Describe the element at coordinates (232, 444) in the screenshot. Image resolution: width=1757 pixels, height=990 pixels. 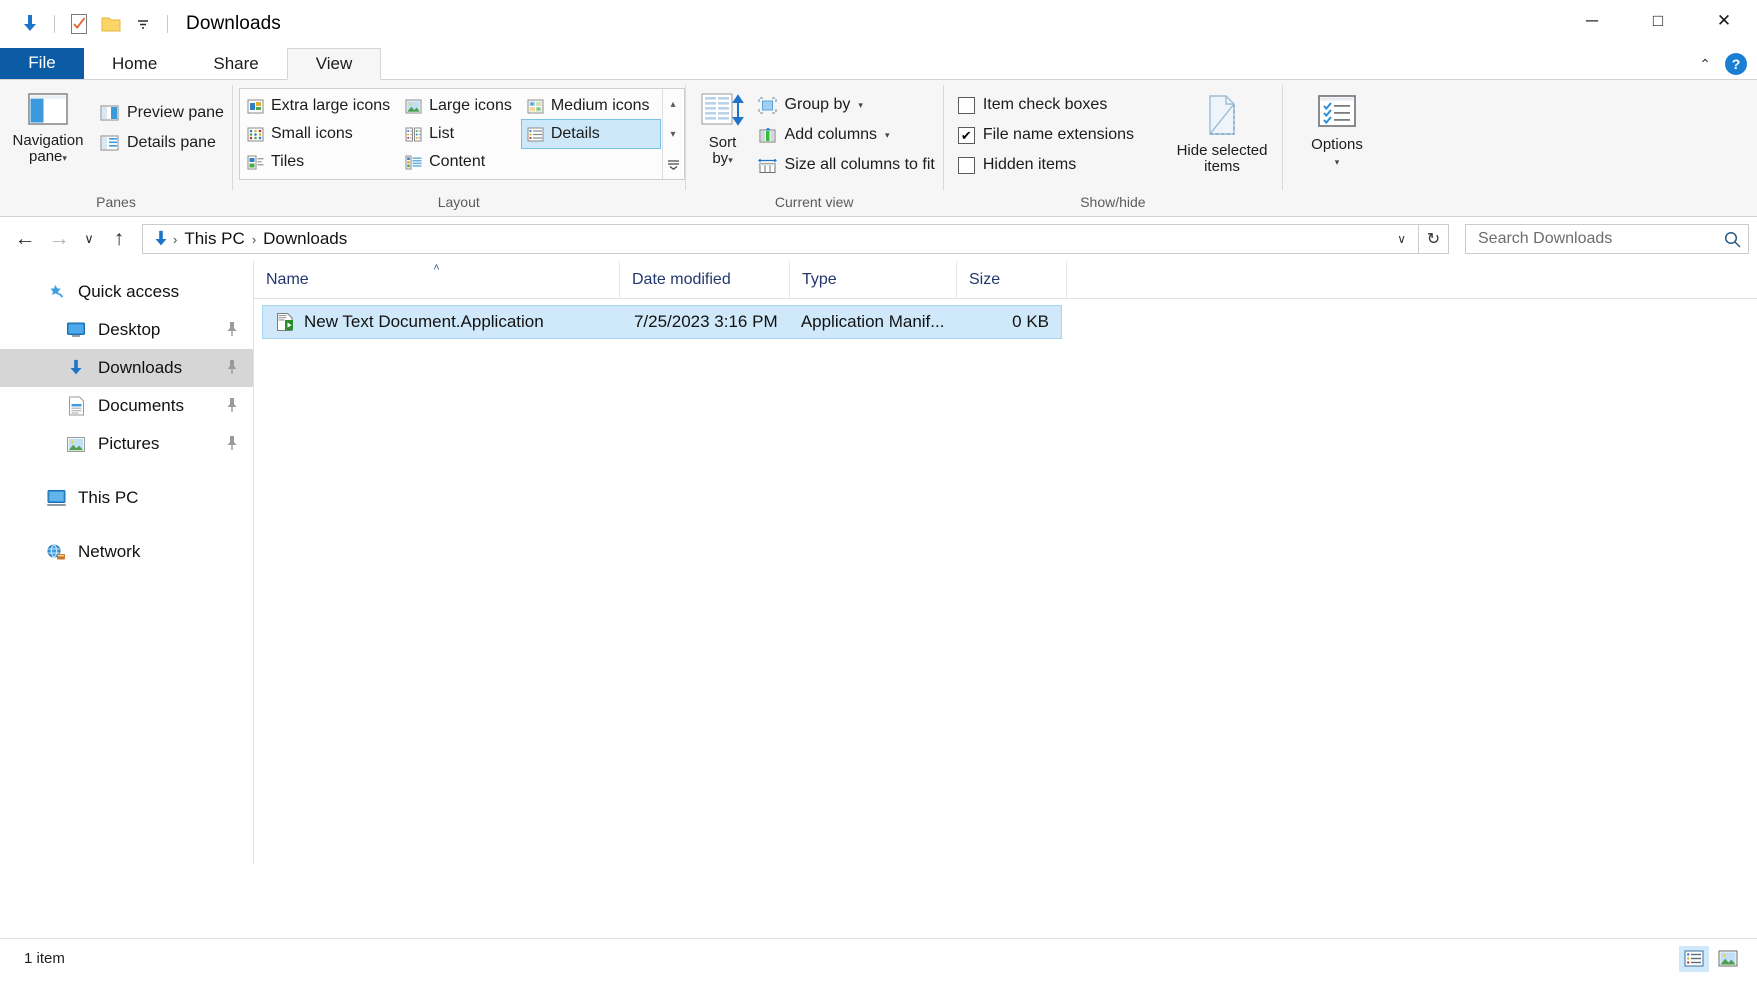
I see `pin-icon-pictures` at that location.